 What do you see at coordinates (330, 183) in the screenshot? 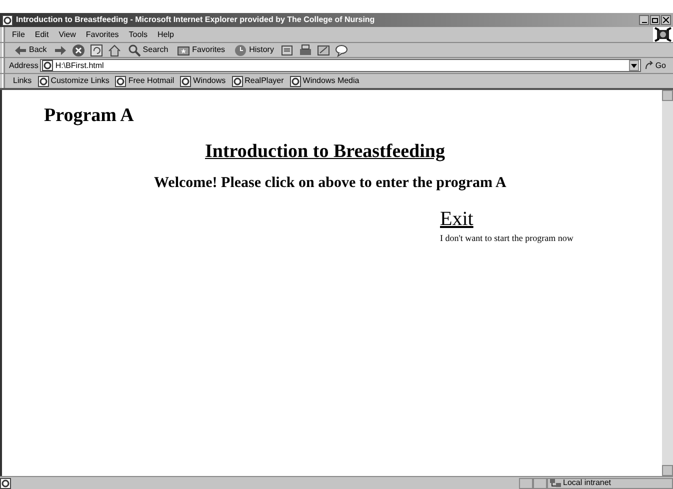
I see `welcome-text: Welcome! Please click on above to enter the program A` at bounding box center [330, 183].